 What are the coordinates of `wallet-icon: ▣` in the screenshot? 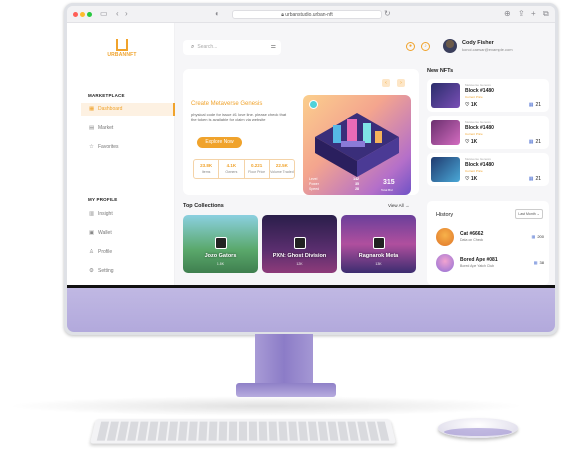 It's located at (92, 233).